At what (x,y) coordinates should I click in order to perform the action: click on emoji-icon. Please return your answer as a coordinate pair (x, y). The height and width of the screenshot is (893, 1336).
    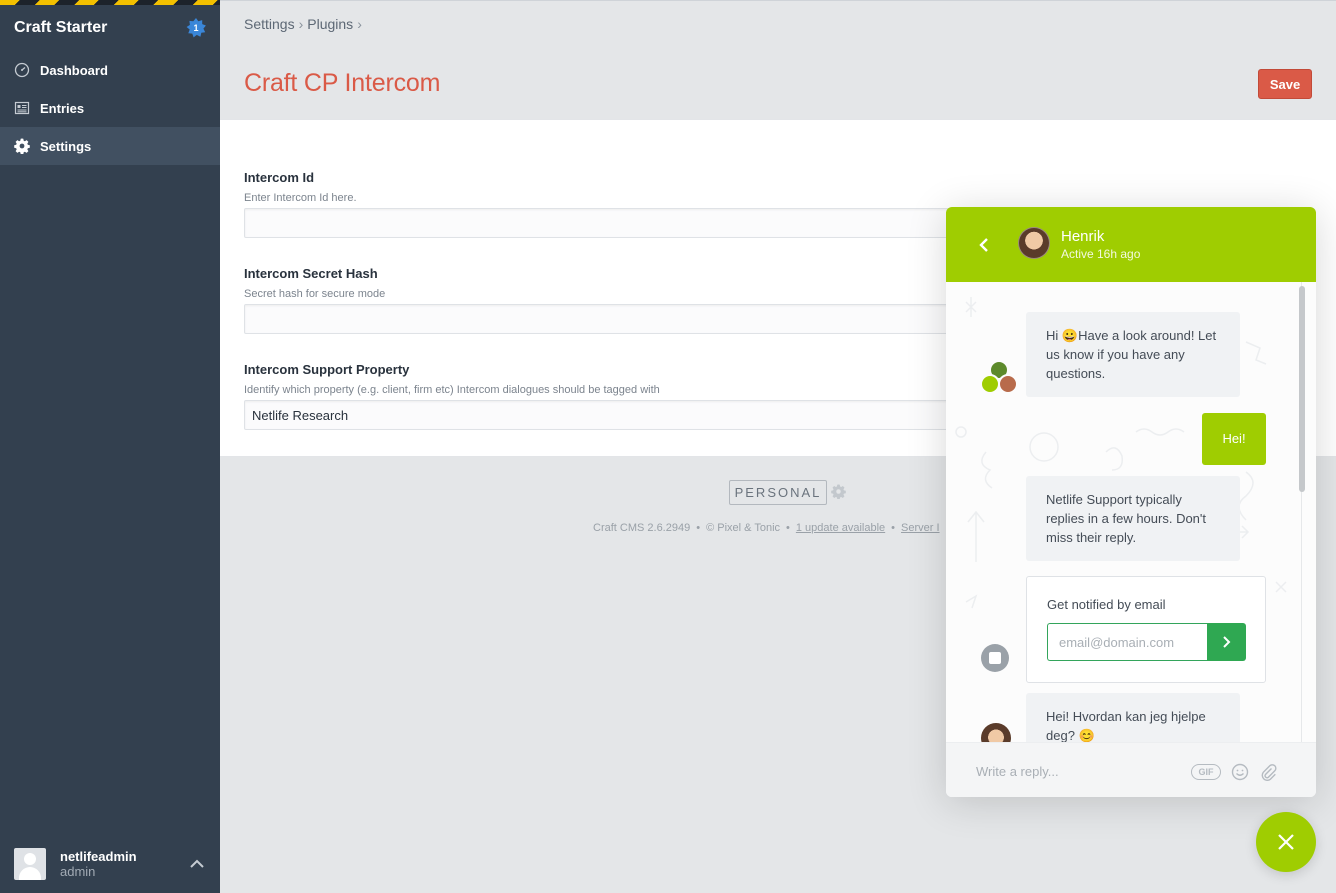
    Looking at the image, I should click on (1240, 772).